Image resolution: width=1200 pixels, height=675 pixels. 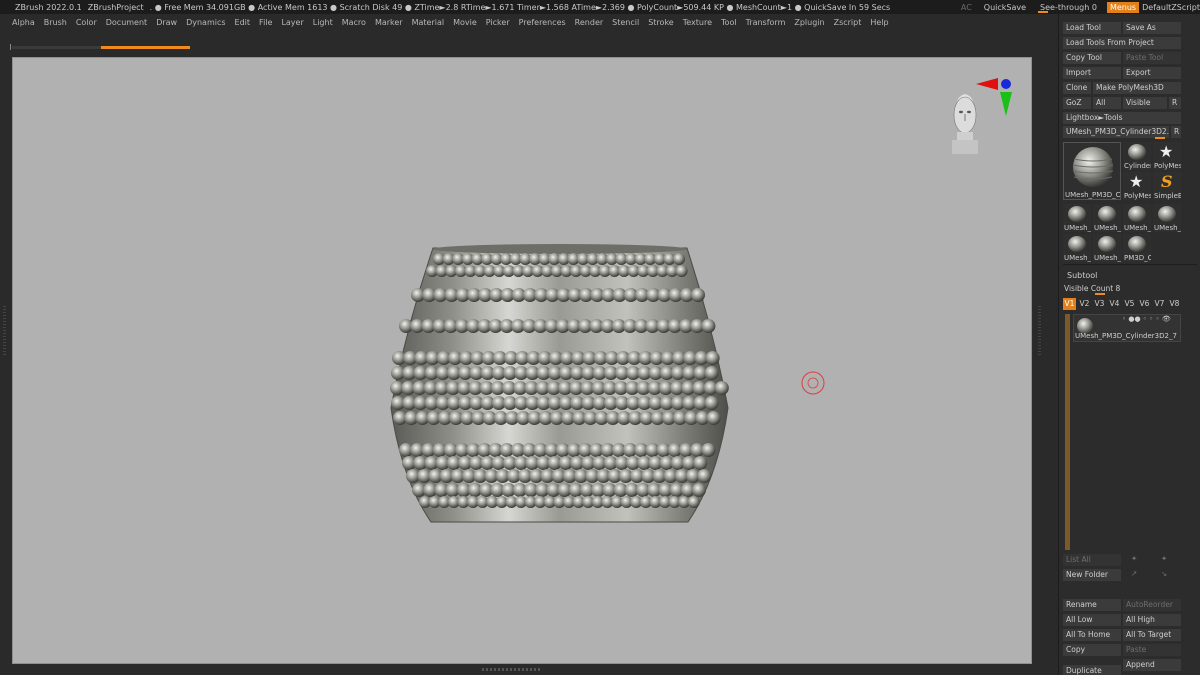 I want to click on paste-tool-button: Paste Tool, so click(x=1152, y=58).